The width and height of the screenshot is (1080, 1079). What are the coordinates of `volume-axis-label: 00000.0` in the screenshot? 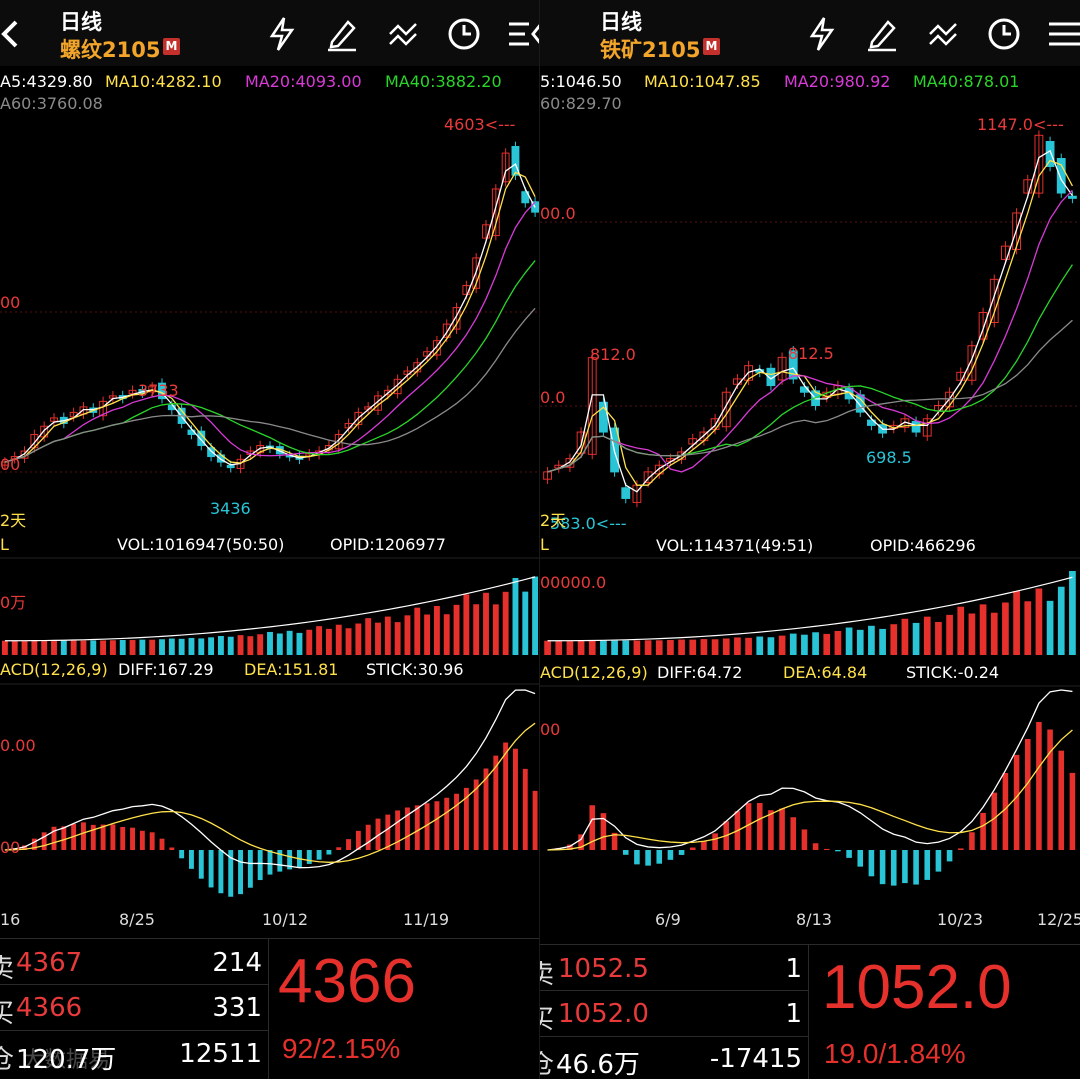 It's located at (573, 582).